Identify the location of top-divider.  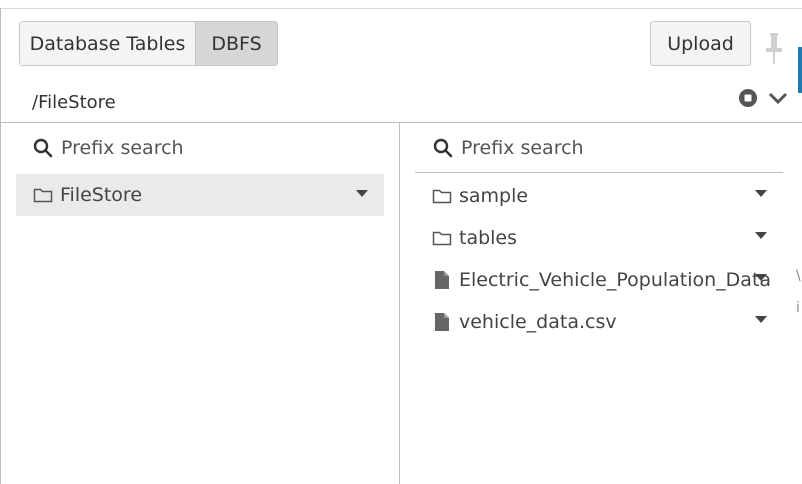
(401, 8).